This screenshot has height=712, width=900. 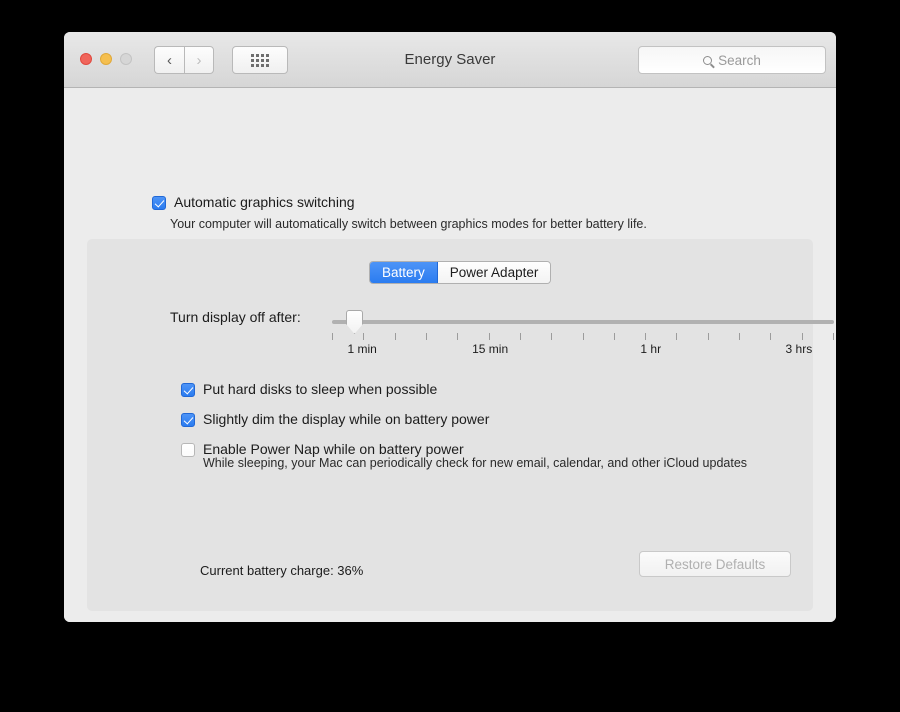 I want to click on slider-tick-label: 1 hr, so click(x=651, y=349).